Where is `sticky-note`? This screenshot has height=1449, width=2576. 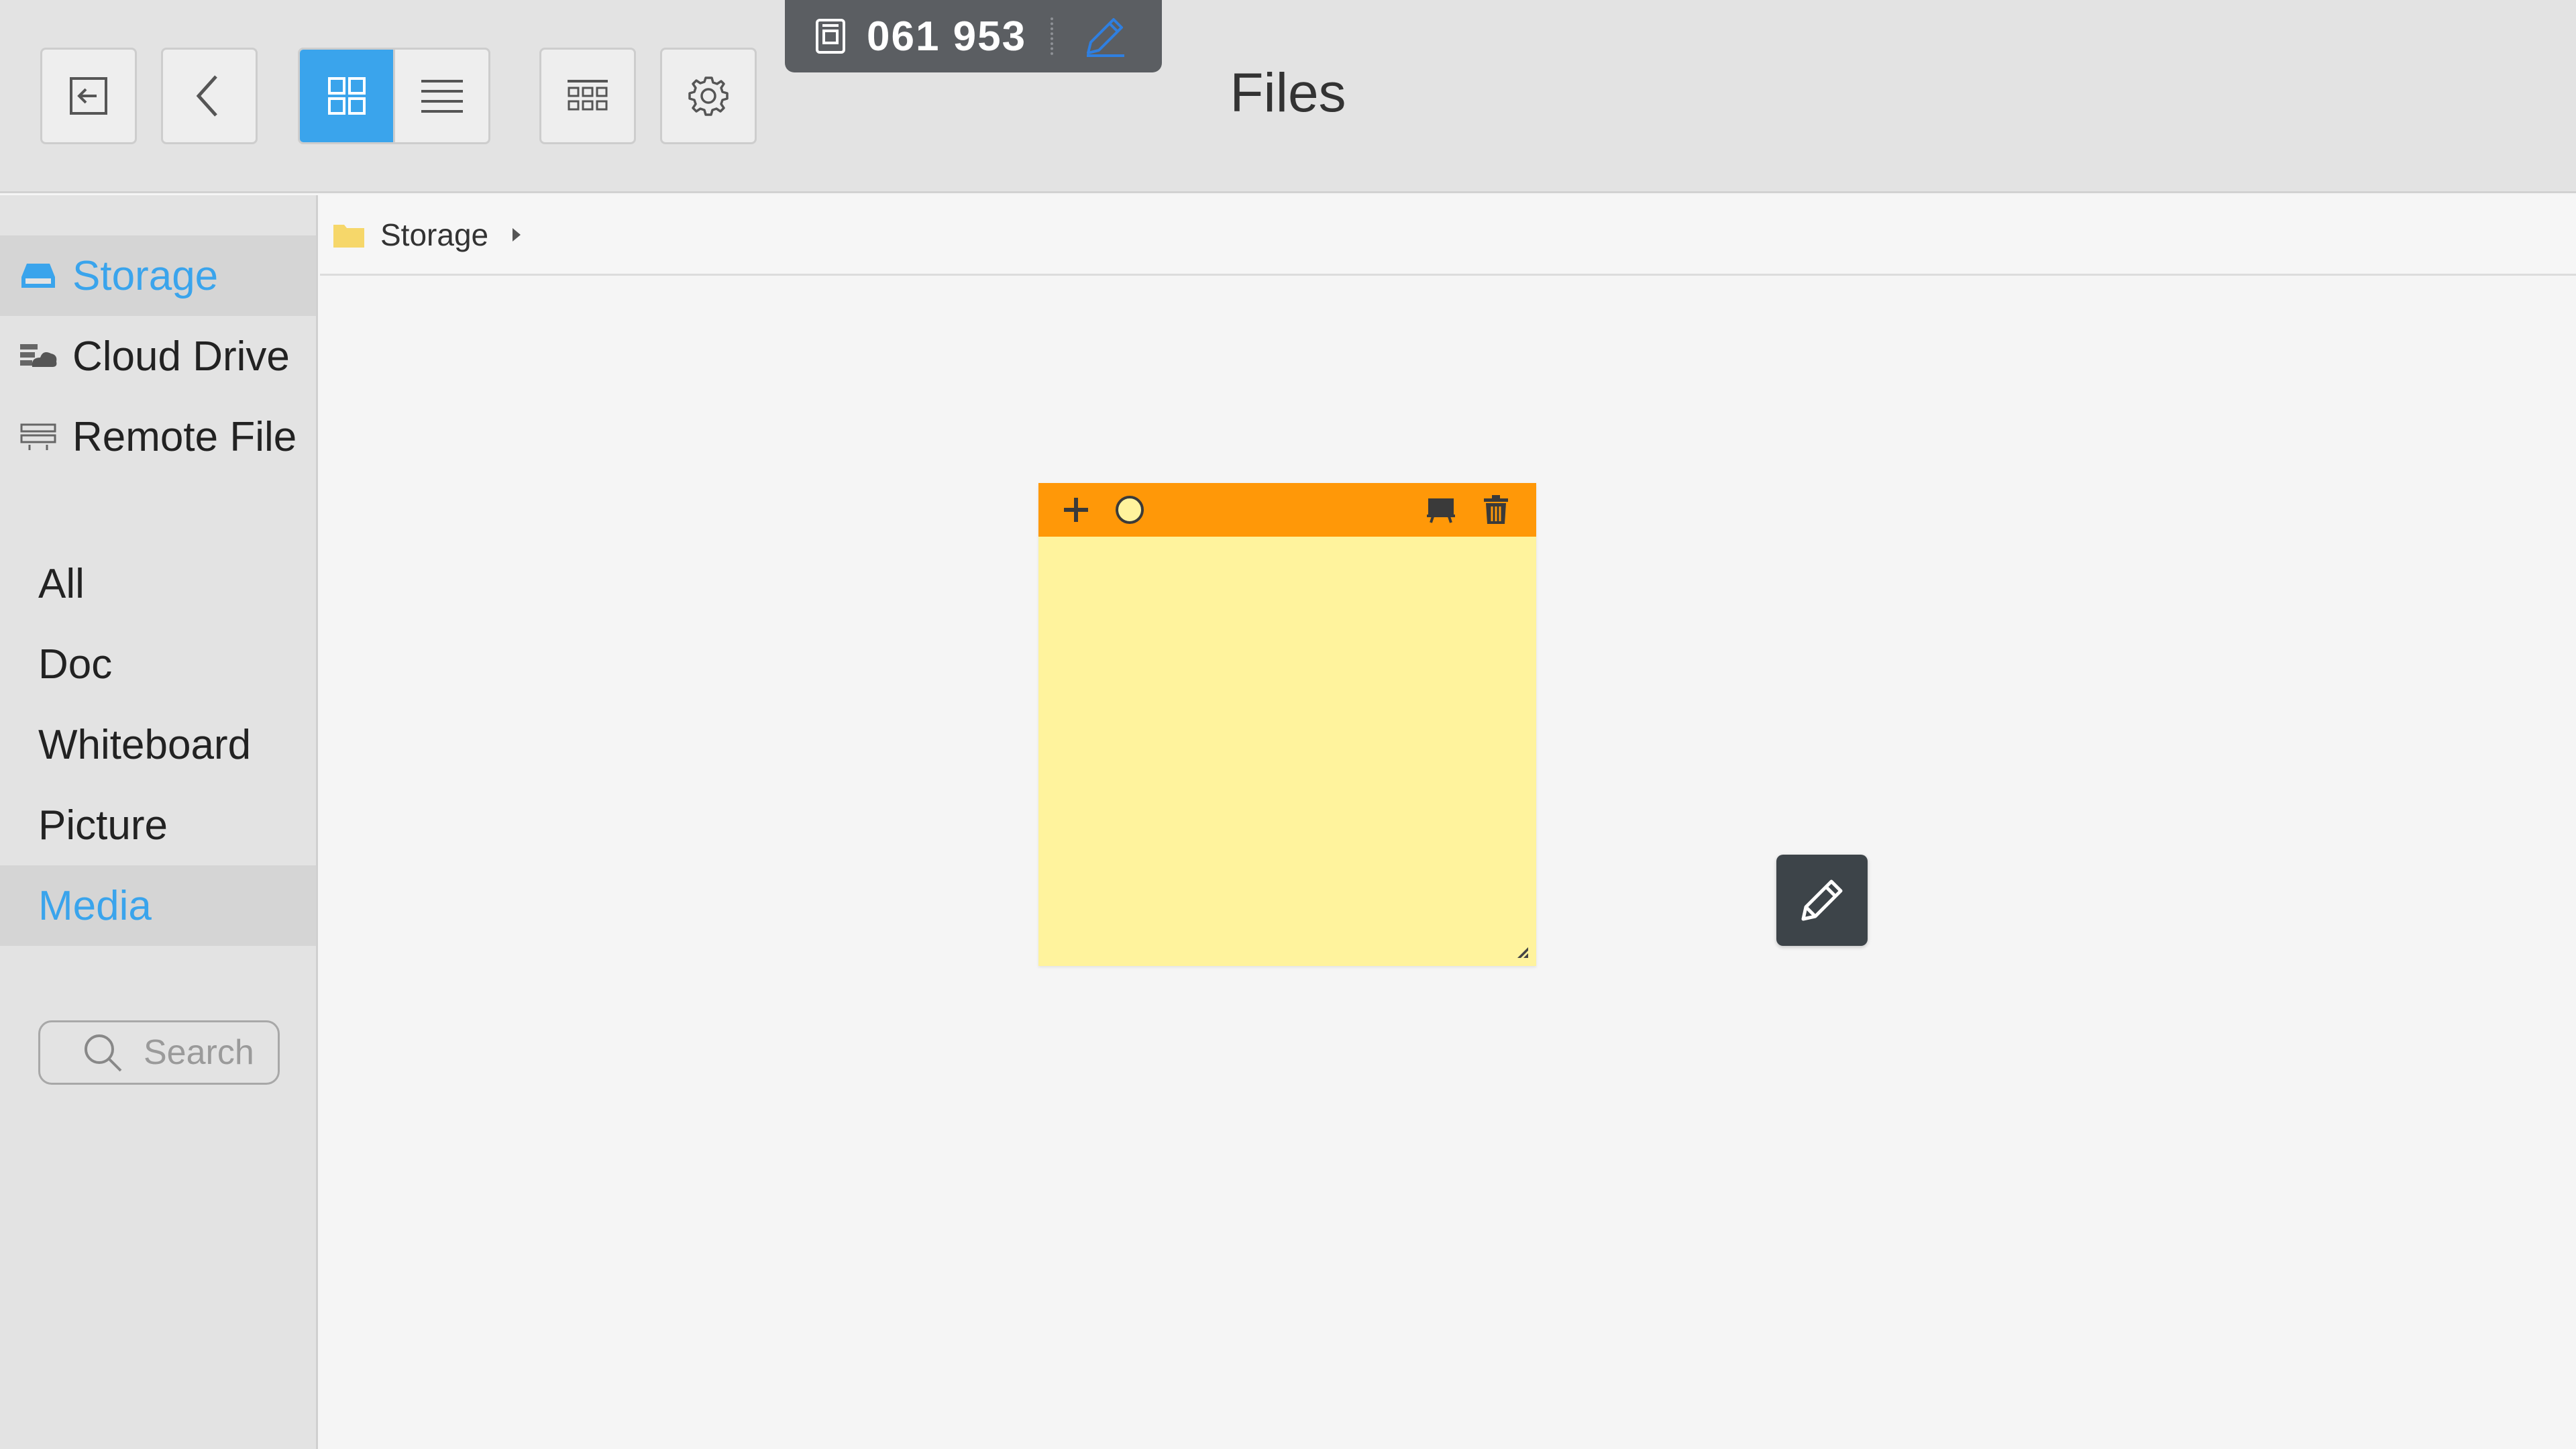 sticky-note is located at coordinates (1287, 724).